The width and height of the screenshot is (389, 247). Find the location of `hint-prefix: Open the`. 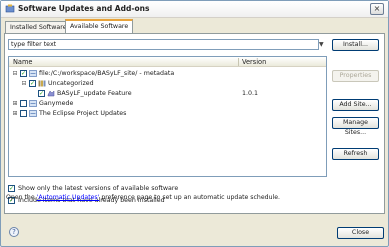

hint-prefix: Open the is located at coordinates (21, 197).